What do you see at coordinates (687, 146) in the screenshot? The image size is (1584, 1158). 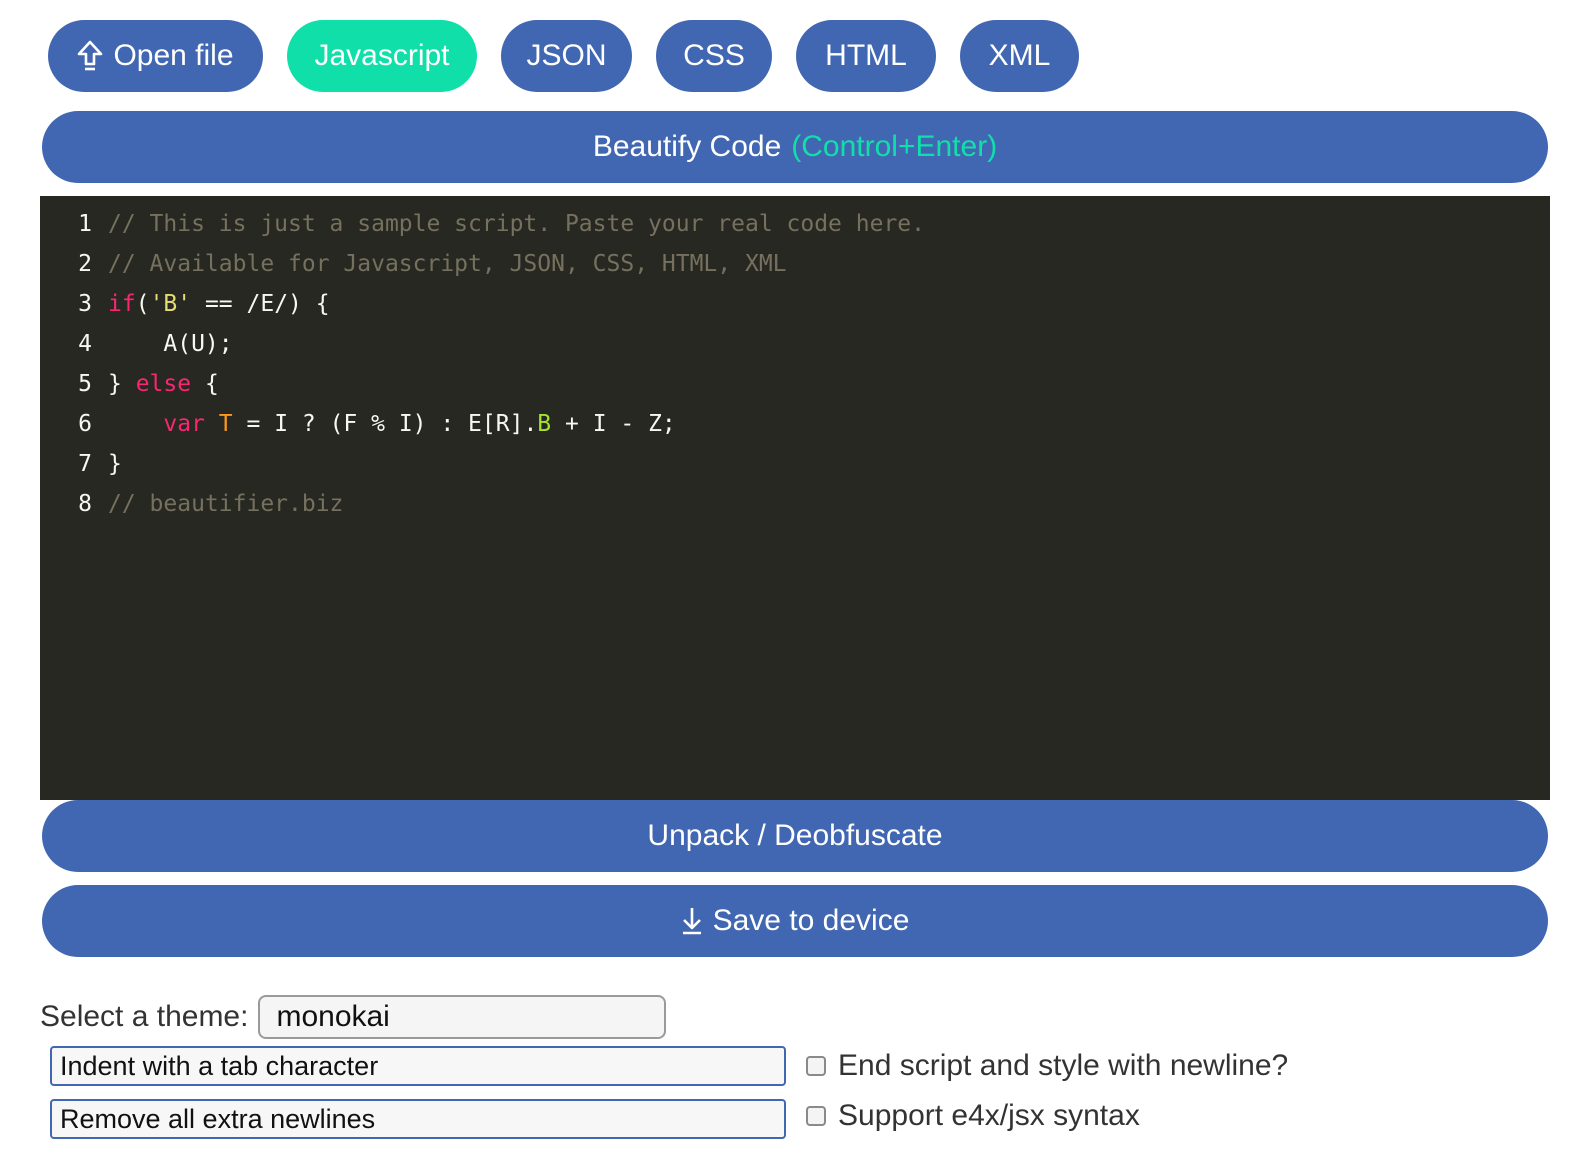 I see `beautify-label: Beautify Code` at bounding box center [687, 146].